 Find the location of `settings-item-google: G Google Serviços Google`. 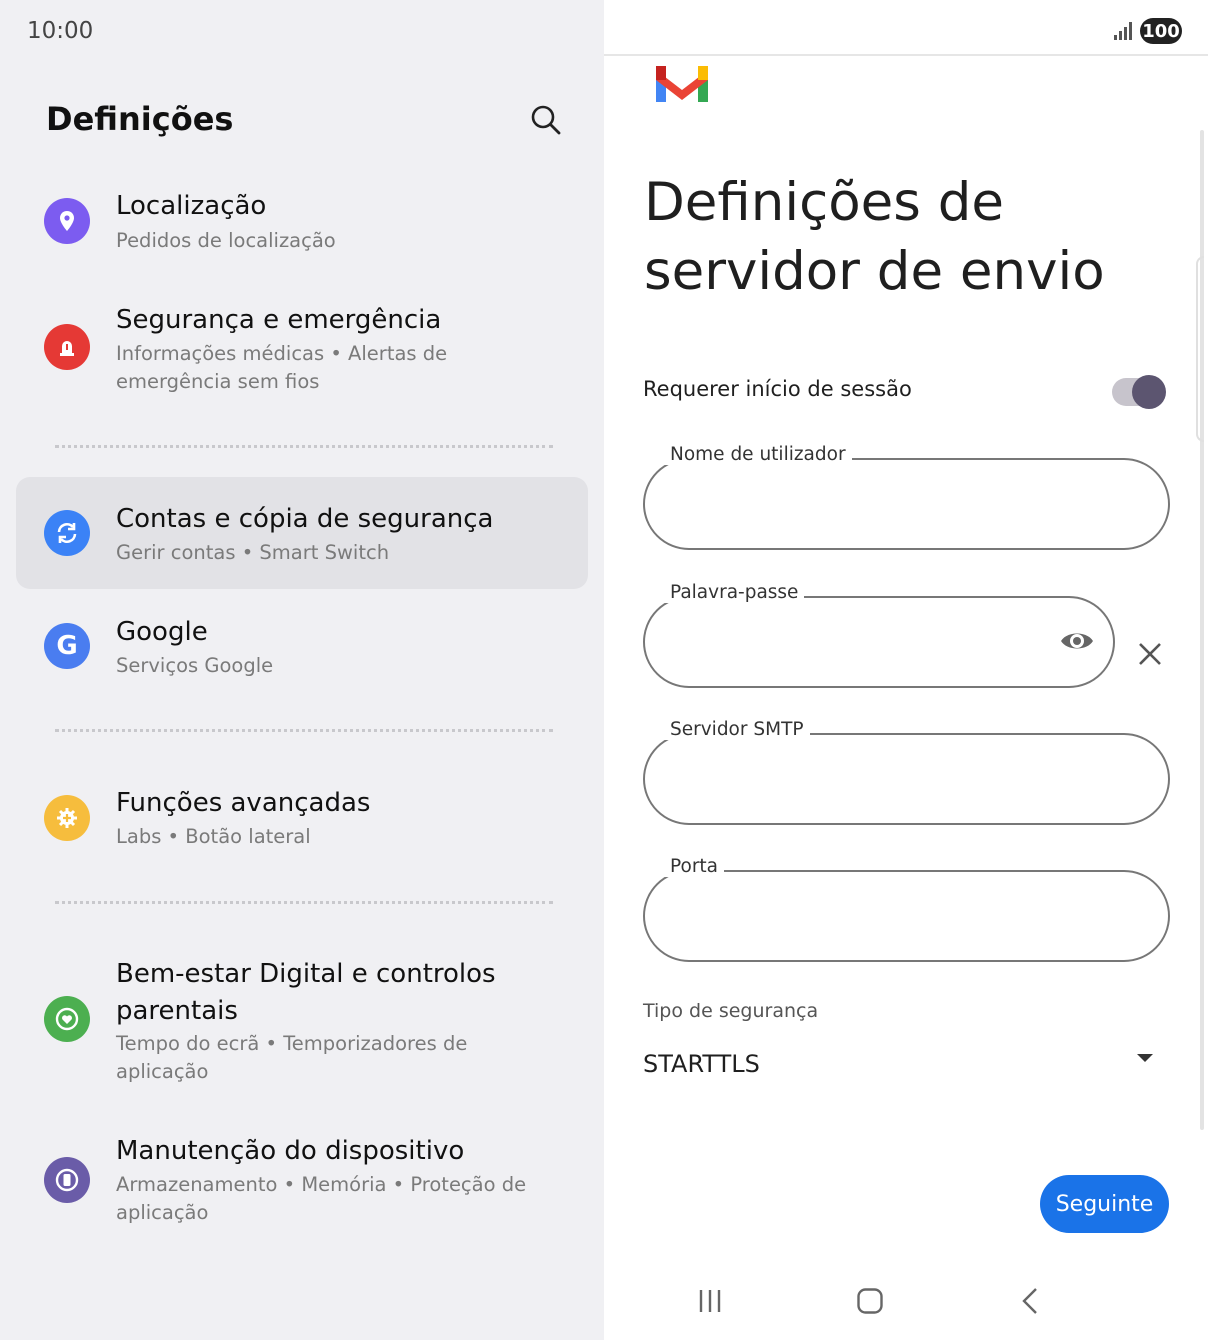

settings-item-google: G Google Serviços Google is located at coordinates (302, 648).